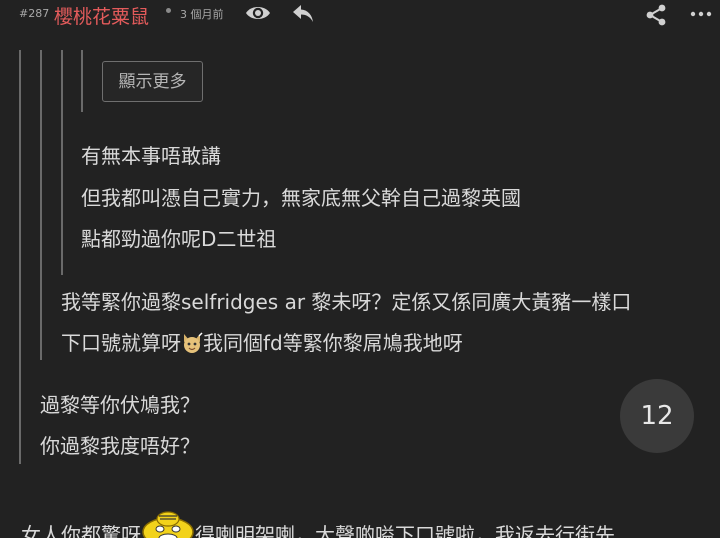 The width and height of the screenshot is (720, 538). What do you see at coordinates (360, 15) in the screenshot?
I see `post-header: #287 櫻桃花粟鼠 3 個月前` at bounding box center [360, 15].